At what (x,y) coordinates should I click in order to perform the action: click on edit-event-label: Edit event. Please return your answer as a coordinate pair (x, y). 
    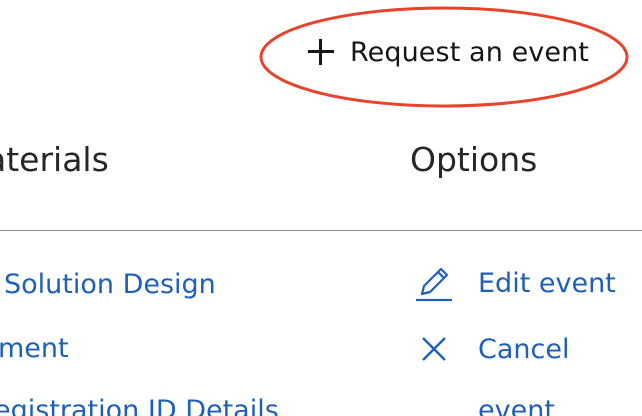
    Looking at the image, I should click on (547, 283).